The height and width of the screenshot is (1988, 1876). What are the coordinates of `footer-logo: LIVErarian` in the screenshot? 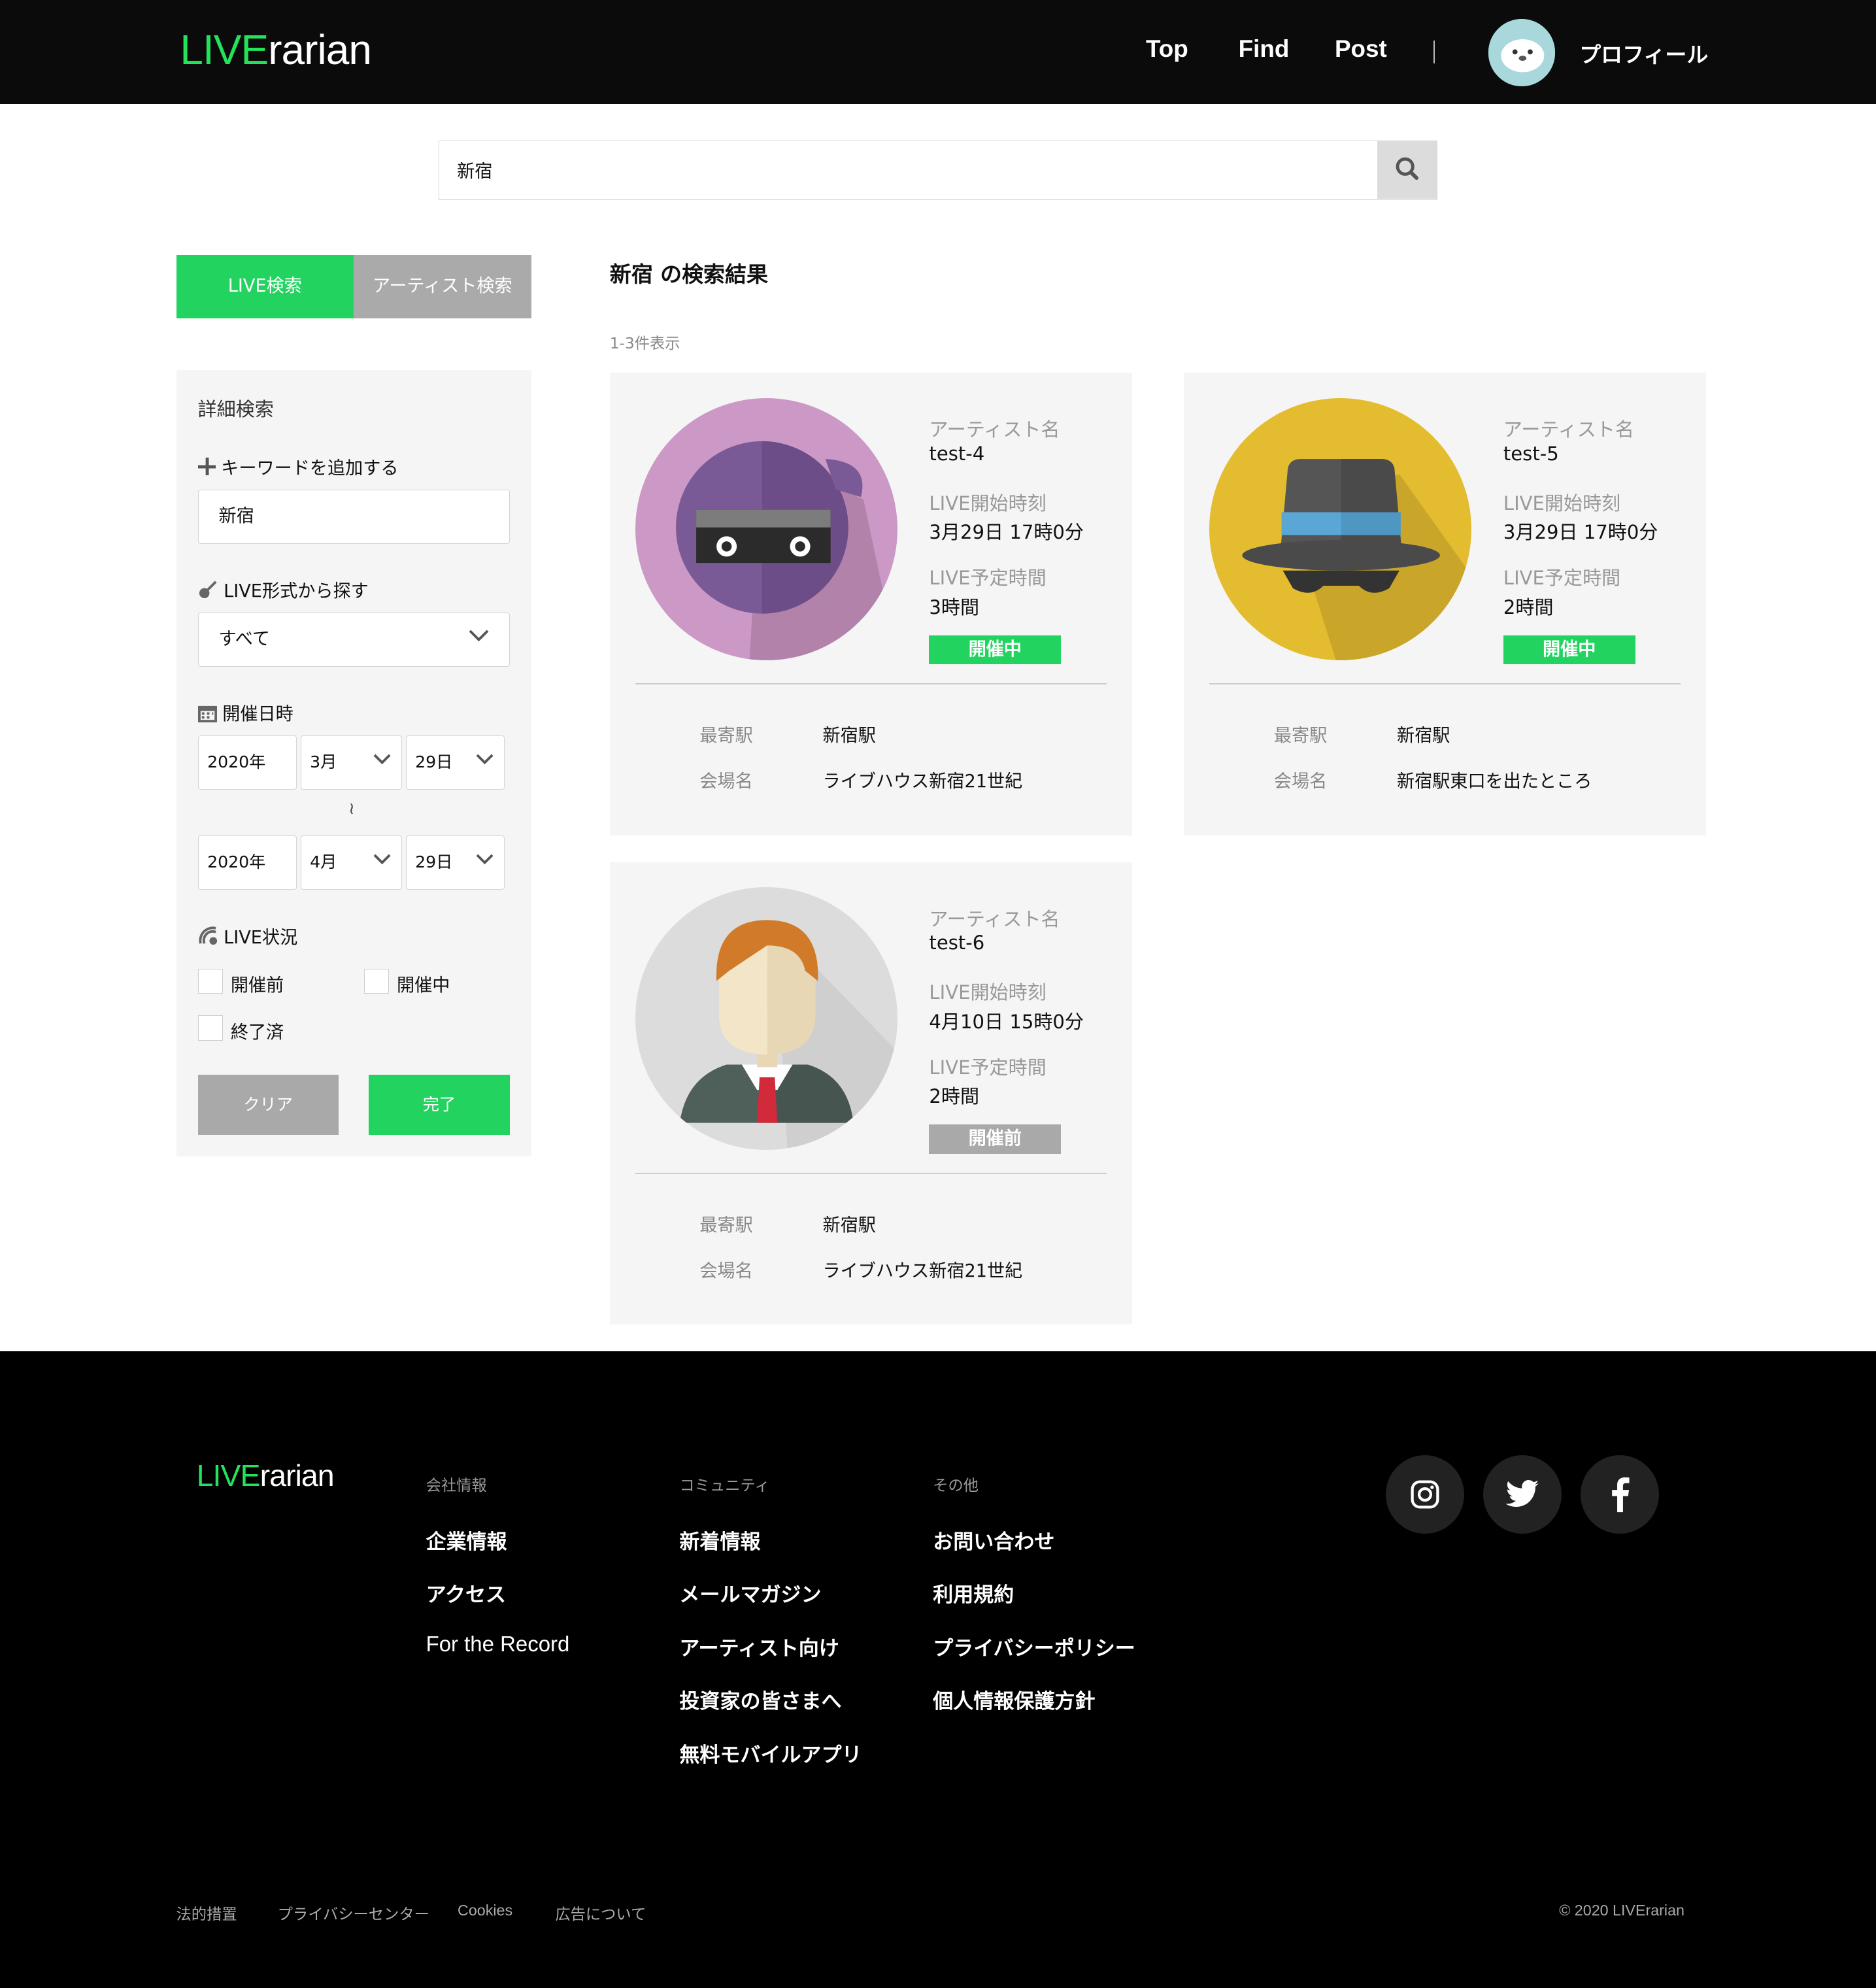 It's located at (266, 1475).